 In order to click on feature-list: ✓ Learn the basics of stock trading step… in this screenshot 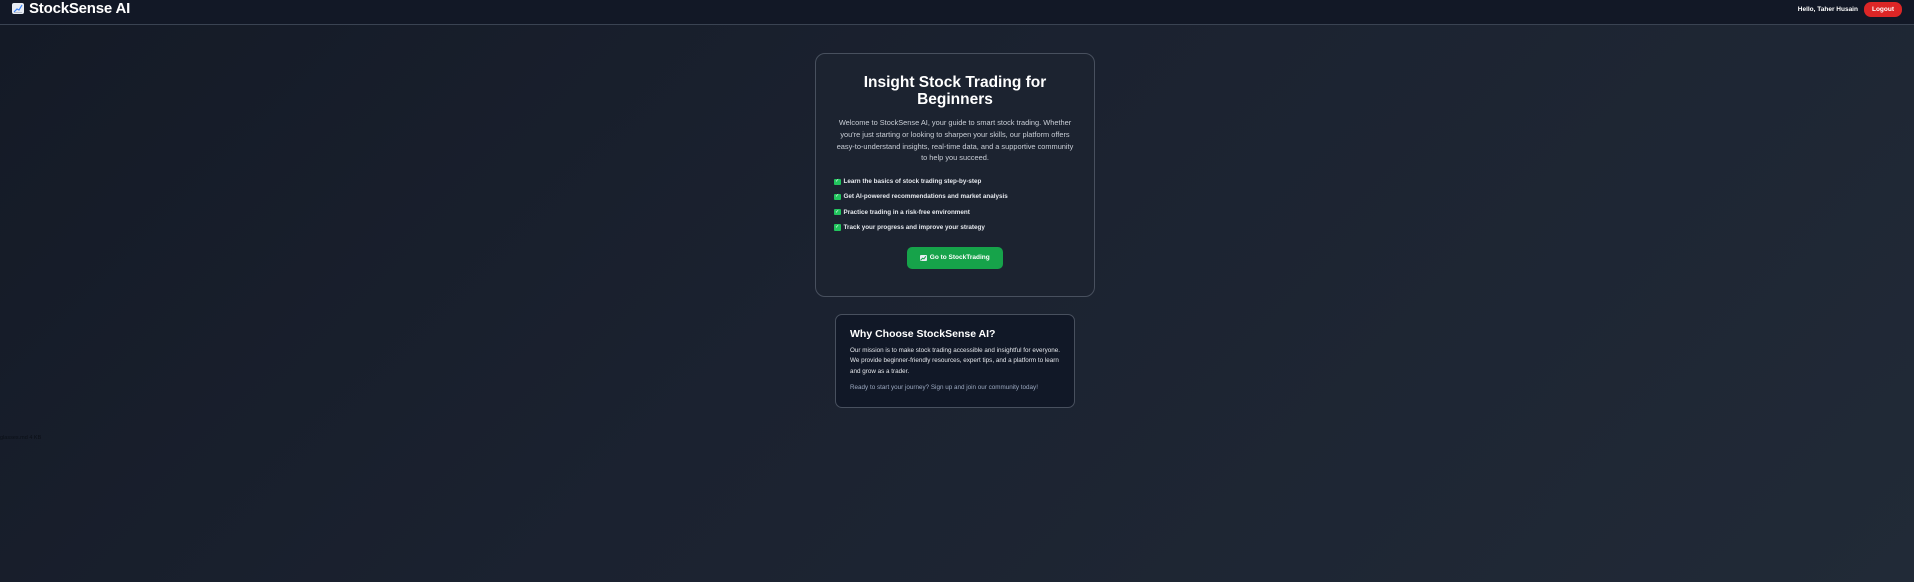, I will do `click(955, 204)`.